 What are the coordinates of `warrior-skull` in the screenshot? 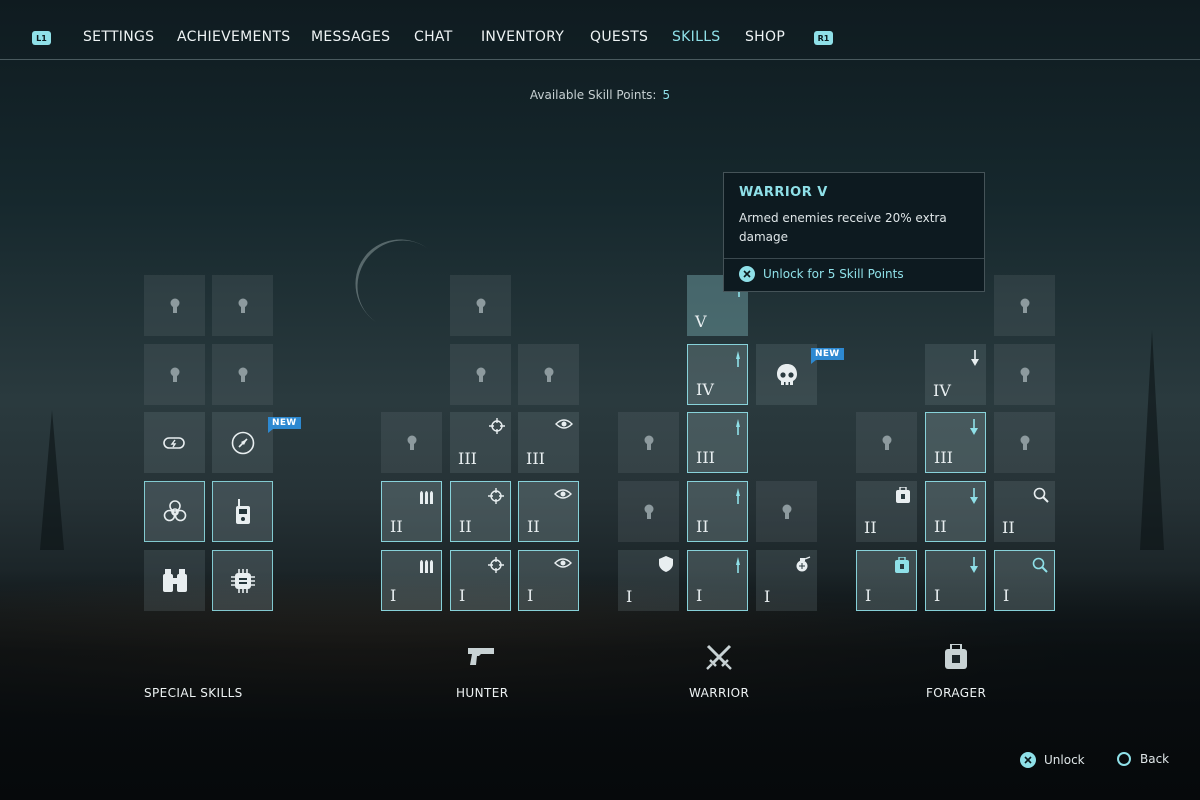 It's located at (786, 374).